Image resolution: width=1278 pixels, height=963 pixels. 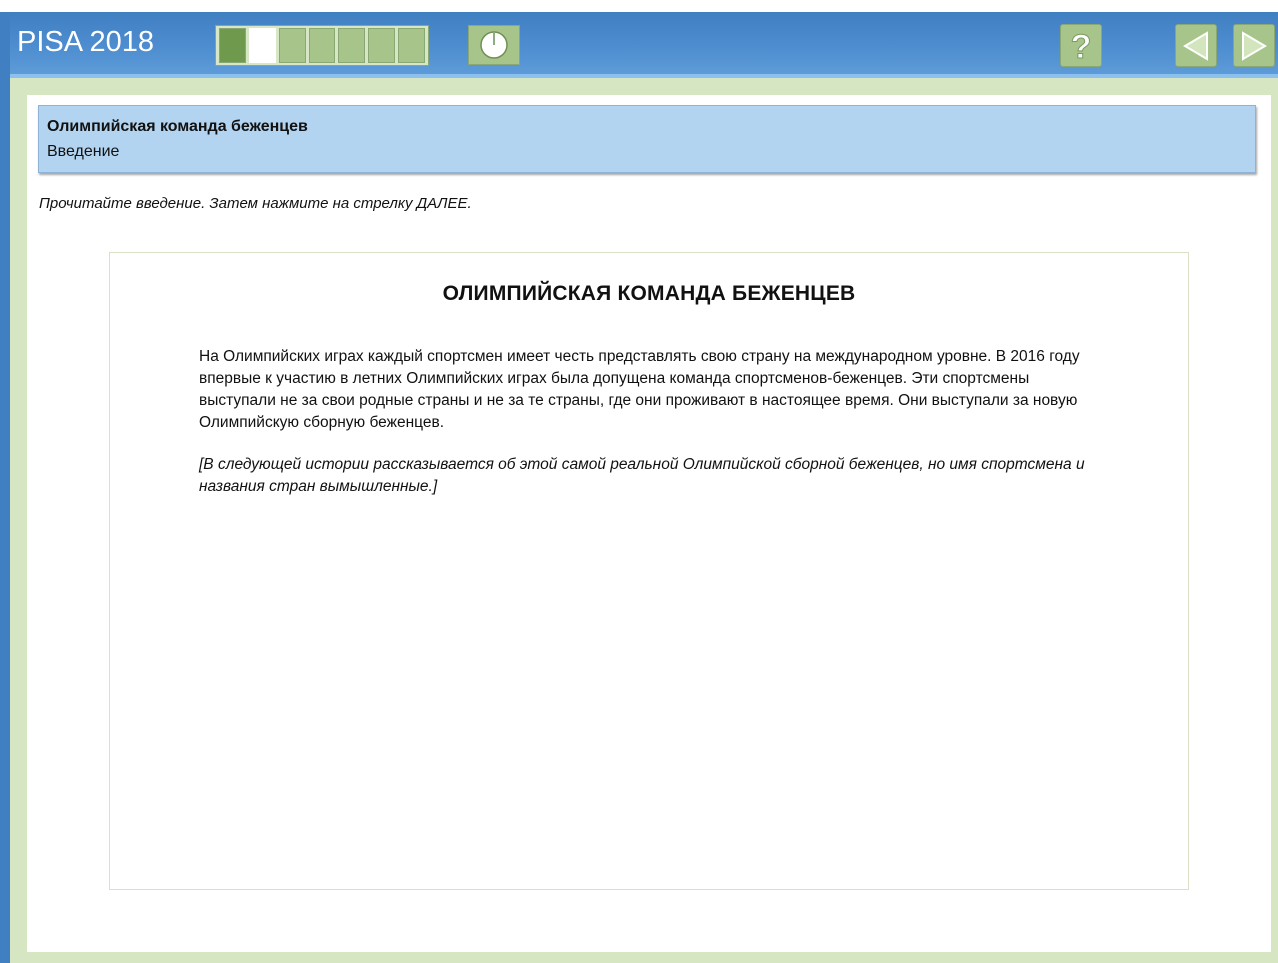 I want to click on timer-button, so click(x=494, y=45).